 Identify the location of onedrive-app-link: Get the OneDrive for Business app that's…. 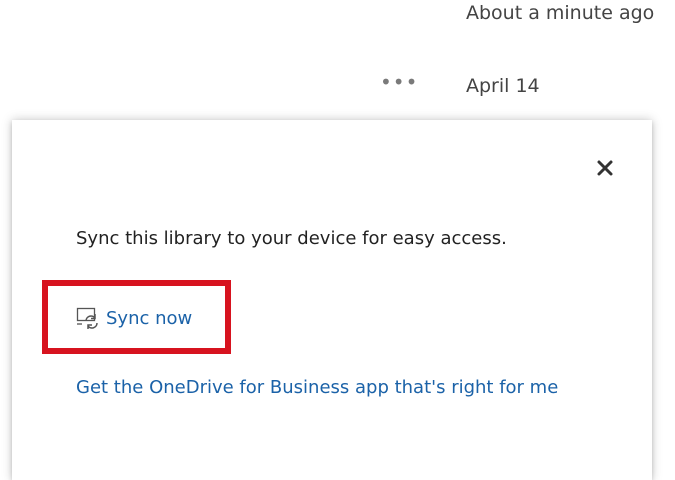
(326, 388).